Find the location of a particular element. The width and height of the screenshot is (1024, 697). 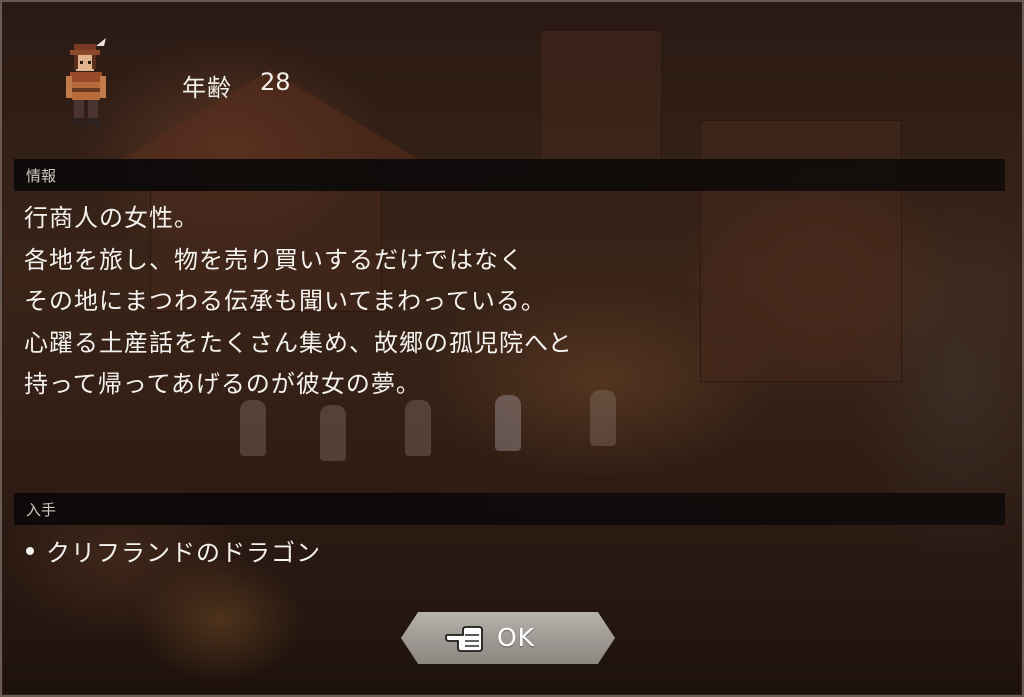

obtain-item-label: クリフランドのドラゴン is located at coordinates (183, 553).